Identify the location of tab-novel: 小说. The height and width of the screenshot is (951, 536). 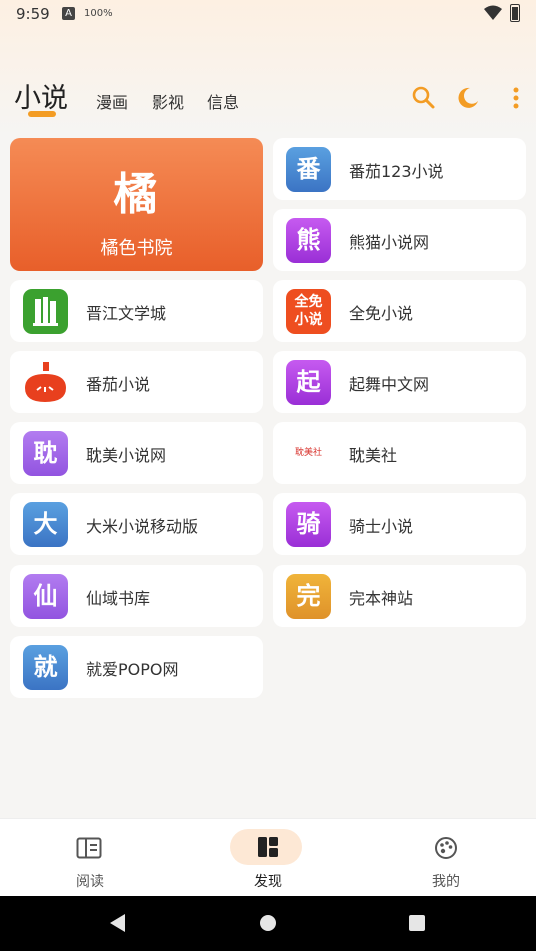
(41, 95).